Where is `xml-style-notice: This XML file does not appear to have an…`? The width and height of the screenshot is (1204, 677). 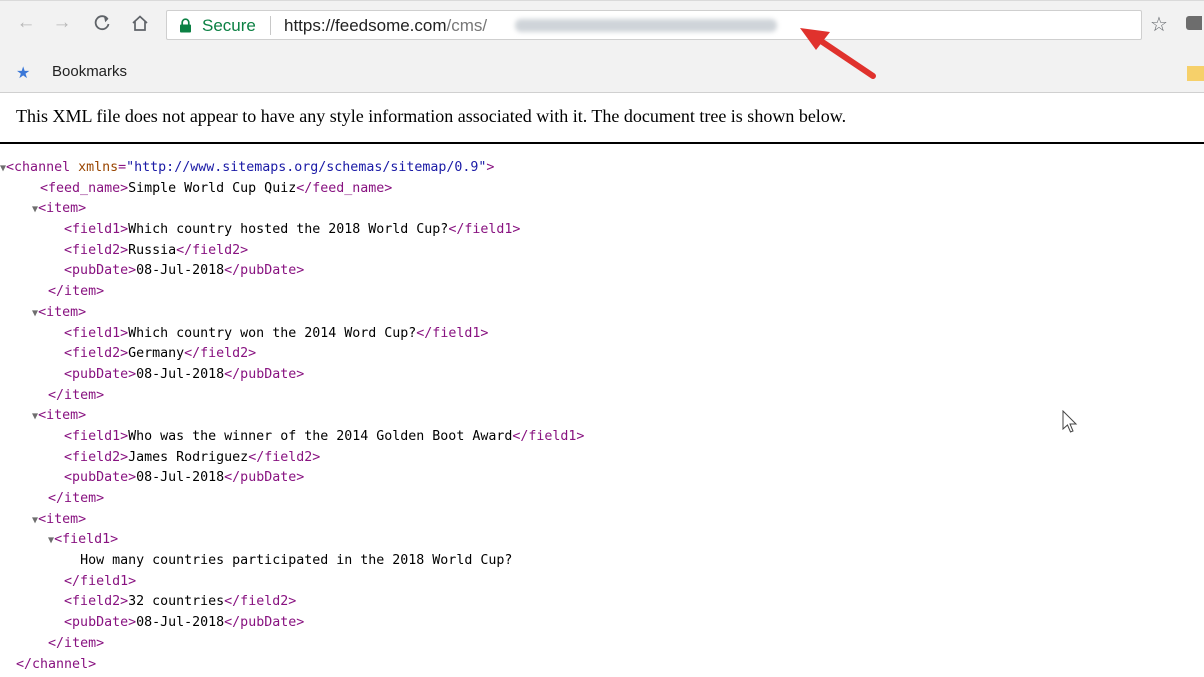 xml-style-notice: This XML file does not appear to have an… is located at coordinates (431, 116).